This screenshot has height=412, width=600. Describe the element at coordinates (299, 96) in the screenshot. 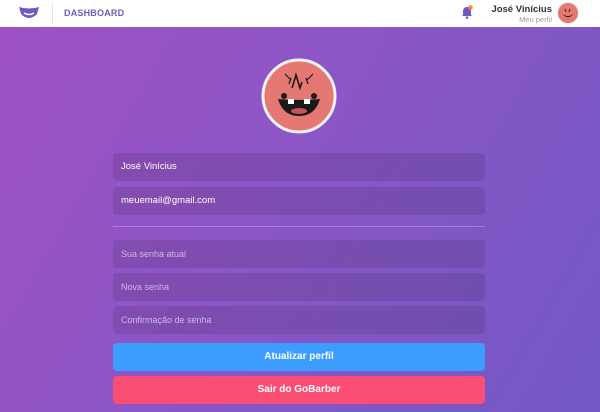

I see `profile-avatar` at that location.